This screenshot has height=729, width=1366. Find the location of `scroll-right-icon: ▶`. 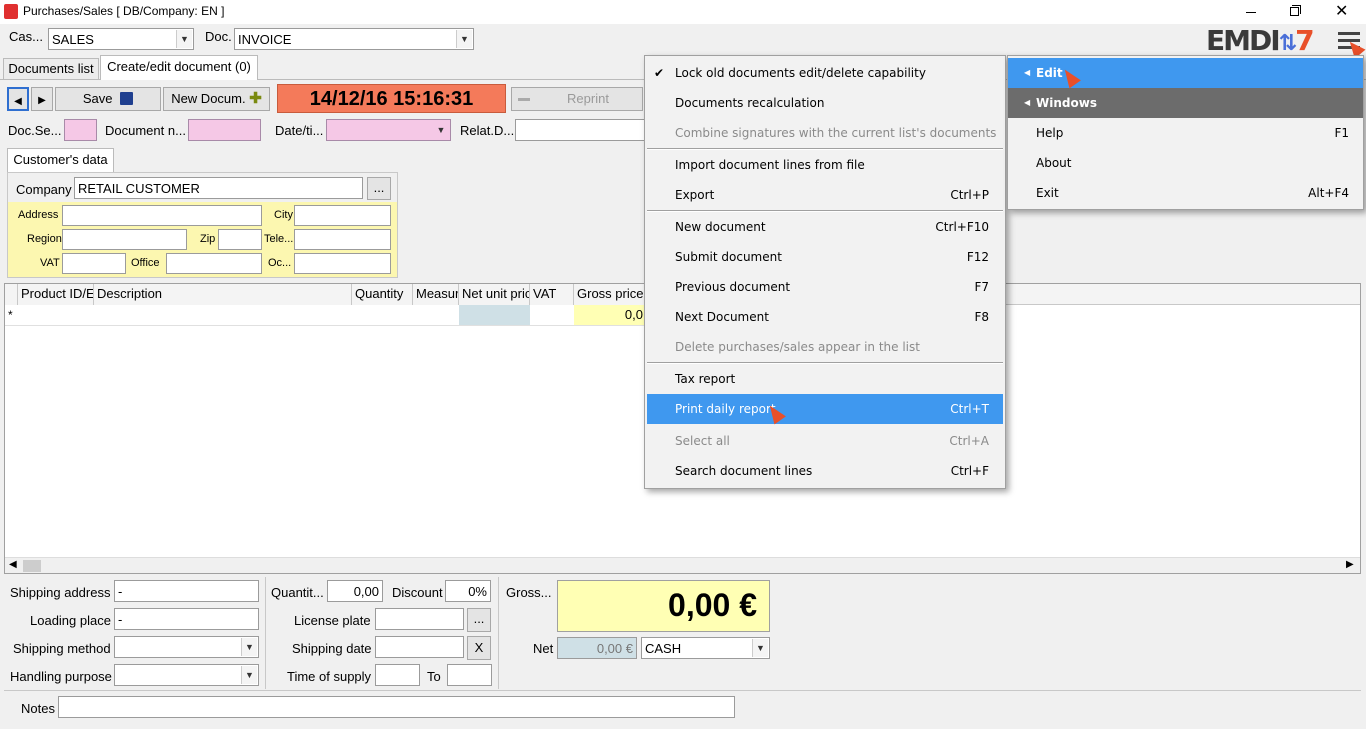

scroll-right-icon: ▶ is located at coordinates (1350, 564).